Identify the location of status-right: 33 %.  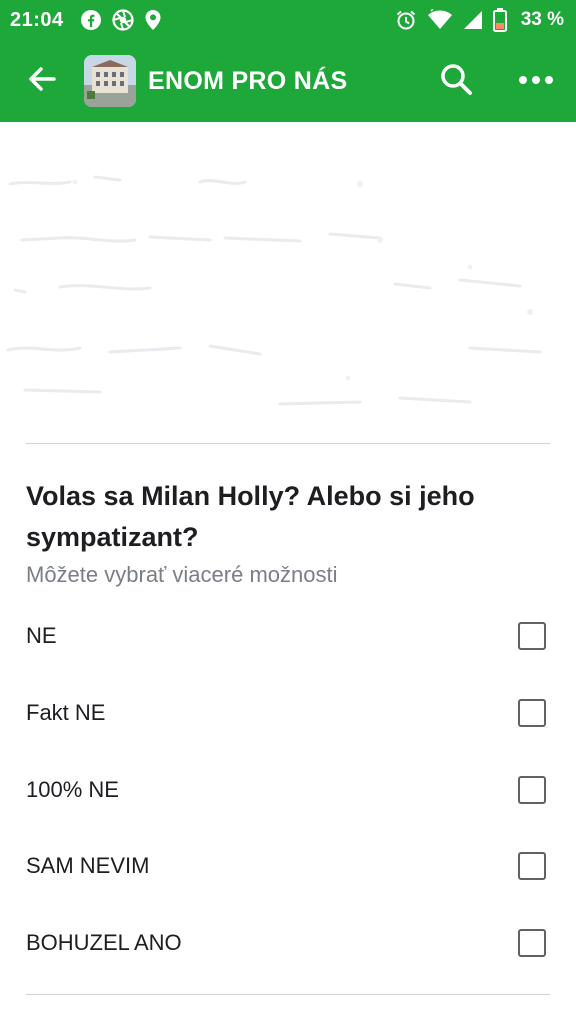
(479, 20).